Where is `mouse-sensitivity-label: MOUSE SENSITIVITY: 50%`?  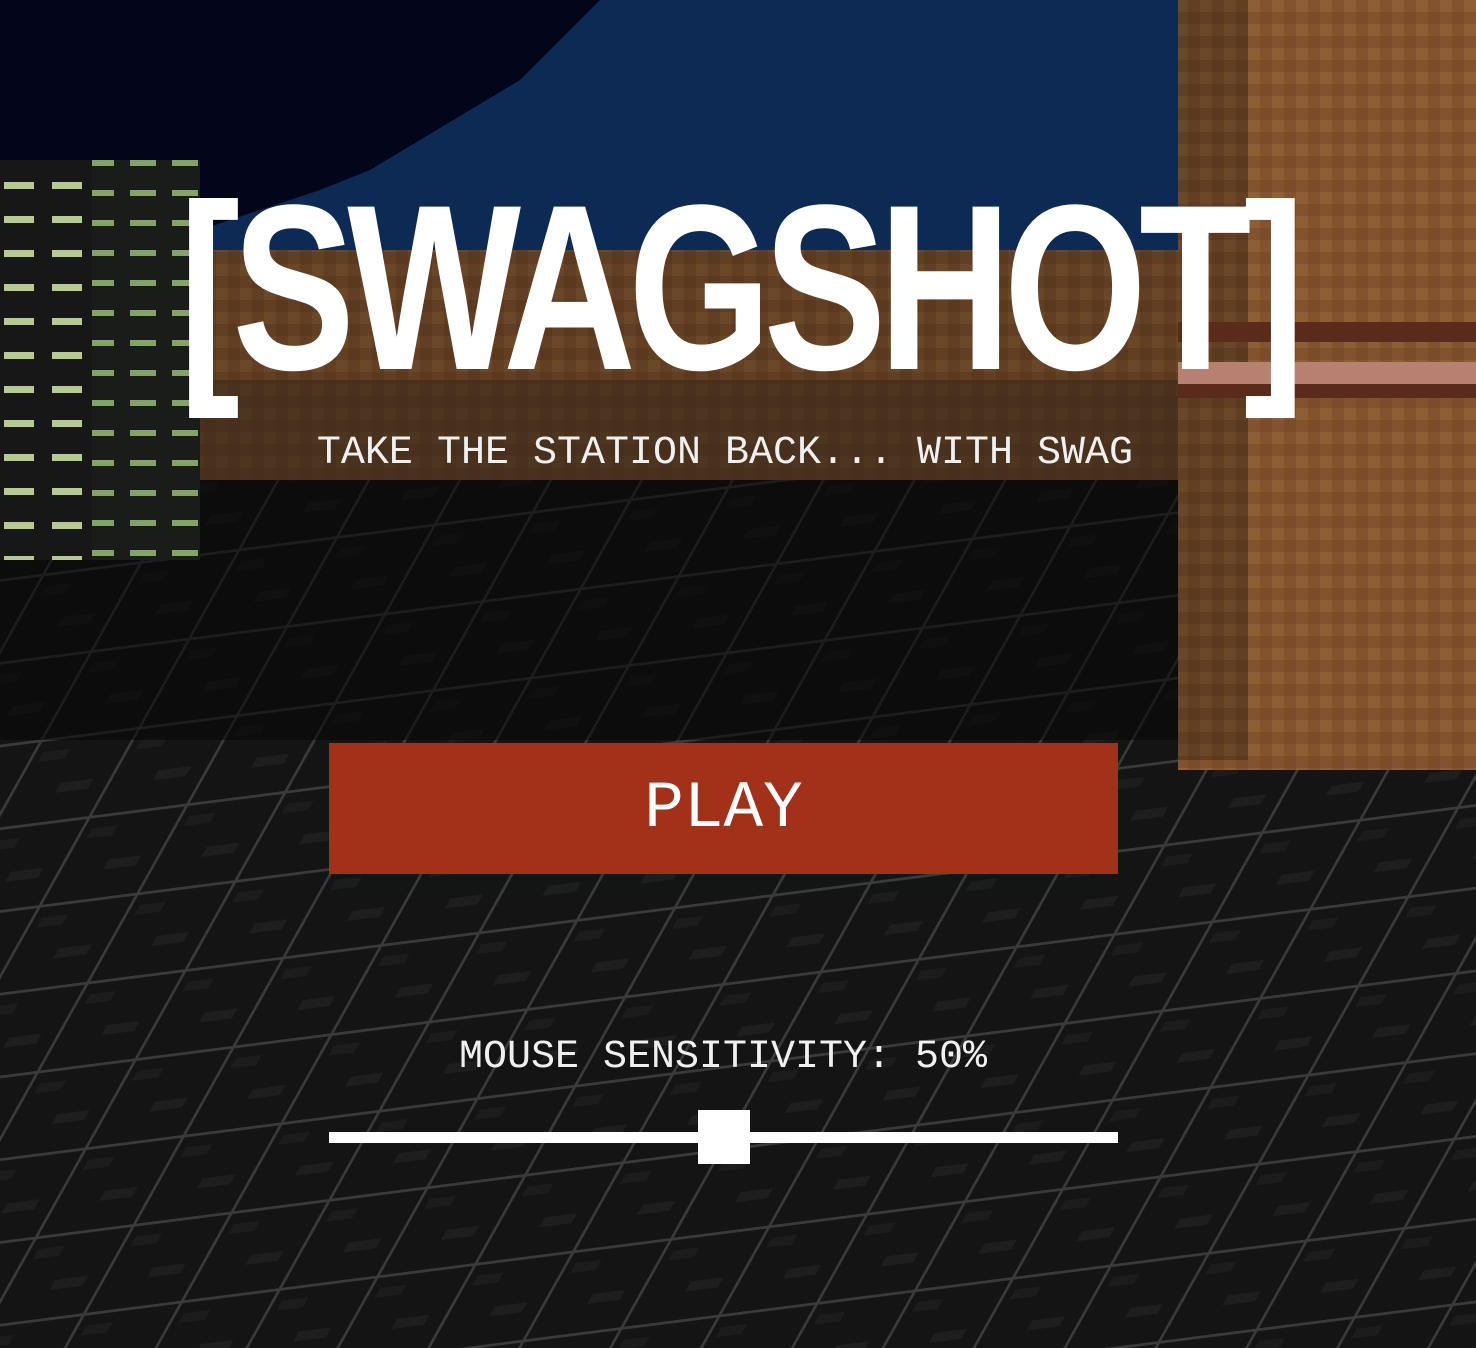 mouse-sensitivity-label: MOUSE SENSITIVITY: 50% is located at coordinates (723, 1057).